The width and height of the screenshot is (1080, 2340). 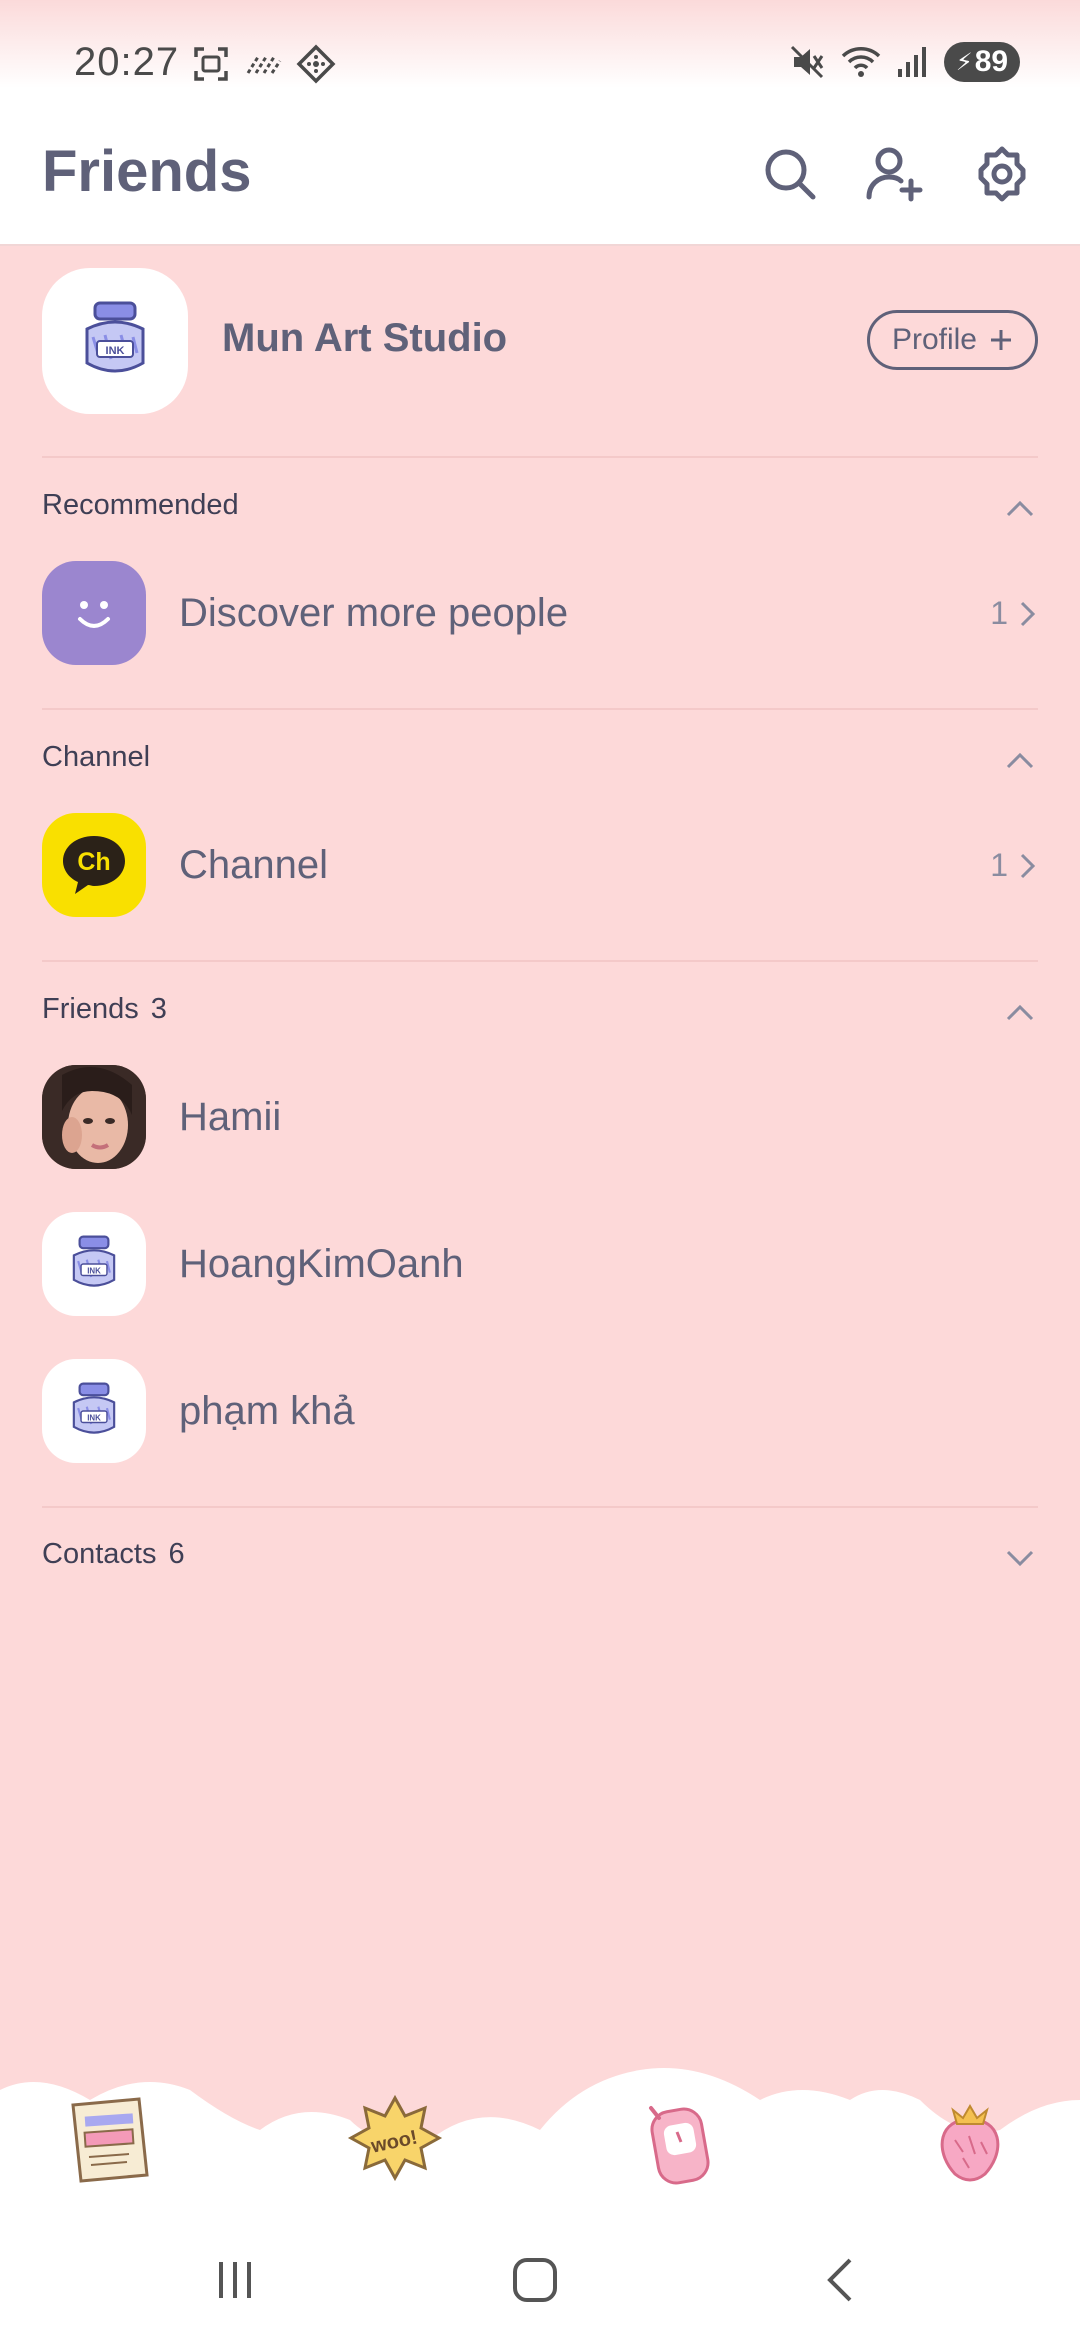 I want to click on recent-apps-icon, so click(x=235, y=2280).